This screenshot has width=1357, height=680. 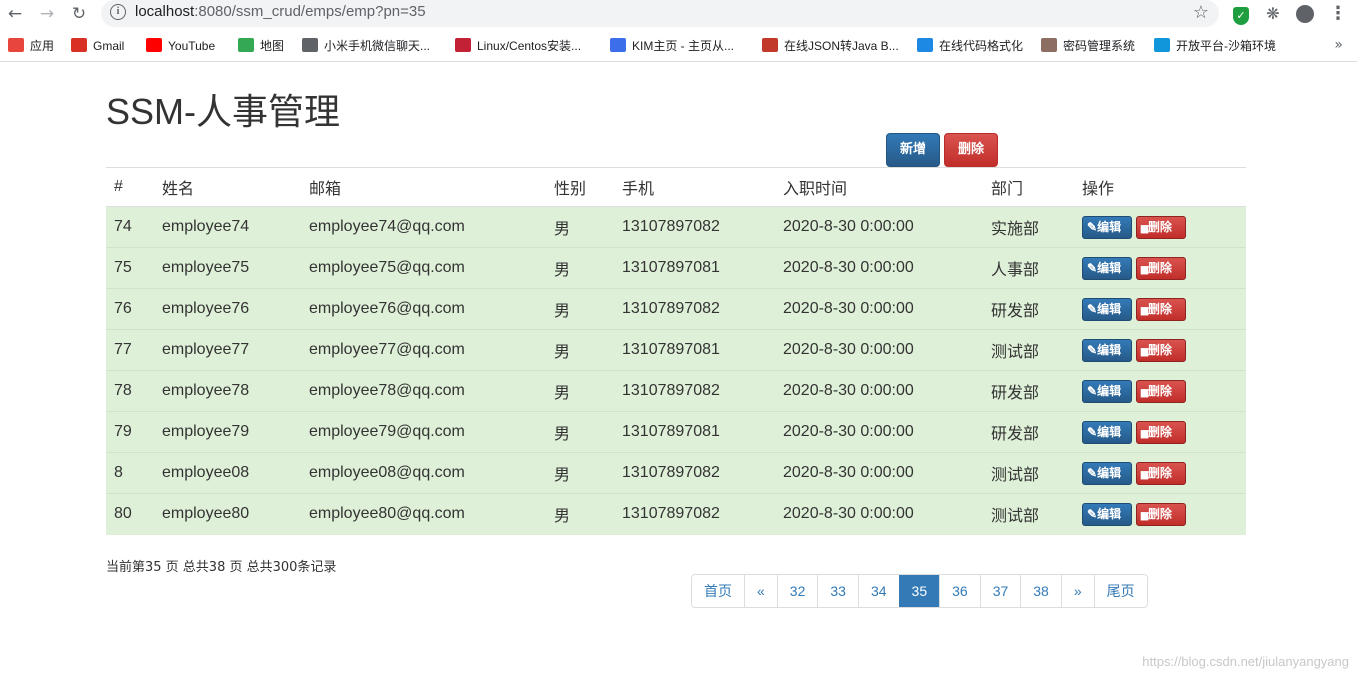 What do you see at coordinates (1338, 14) in the screenshot?
I see `more-menu-icon: ⋮` at bounding box center [1338, 14].